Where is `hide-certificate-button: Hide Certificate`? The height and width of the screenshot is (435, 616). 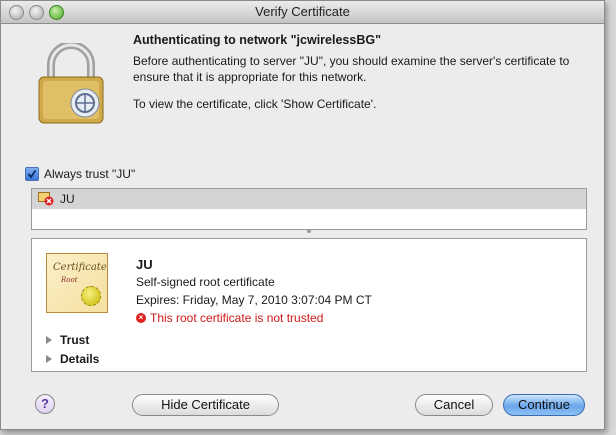 hide-certificate-button: Hide Certificate is located at coordinates (205, 405).